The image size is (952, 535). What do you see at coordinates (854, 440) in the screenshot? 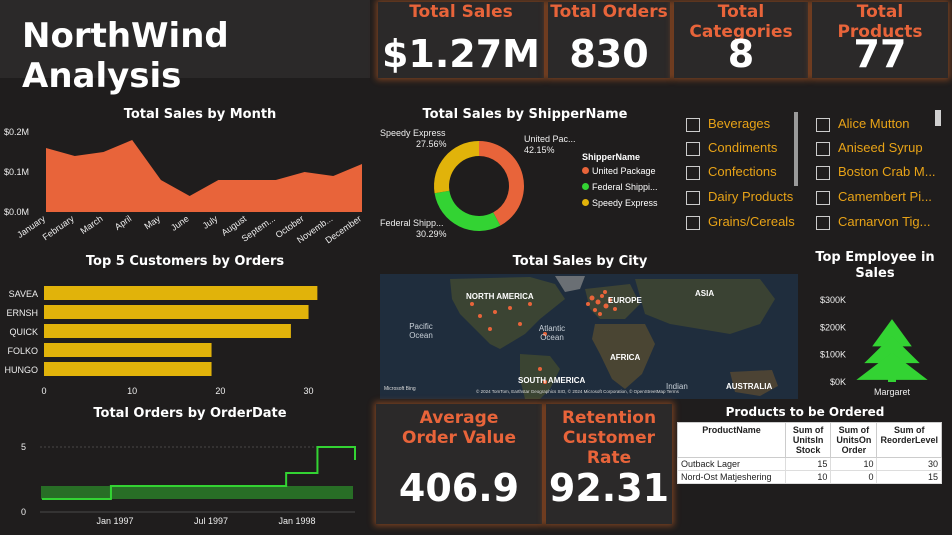
I see `column-header: Sum of UnitsOn Order` at bounding box center [854, 440].